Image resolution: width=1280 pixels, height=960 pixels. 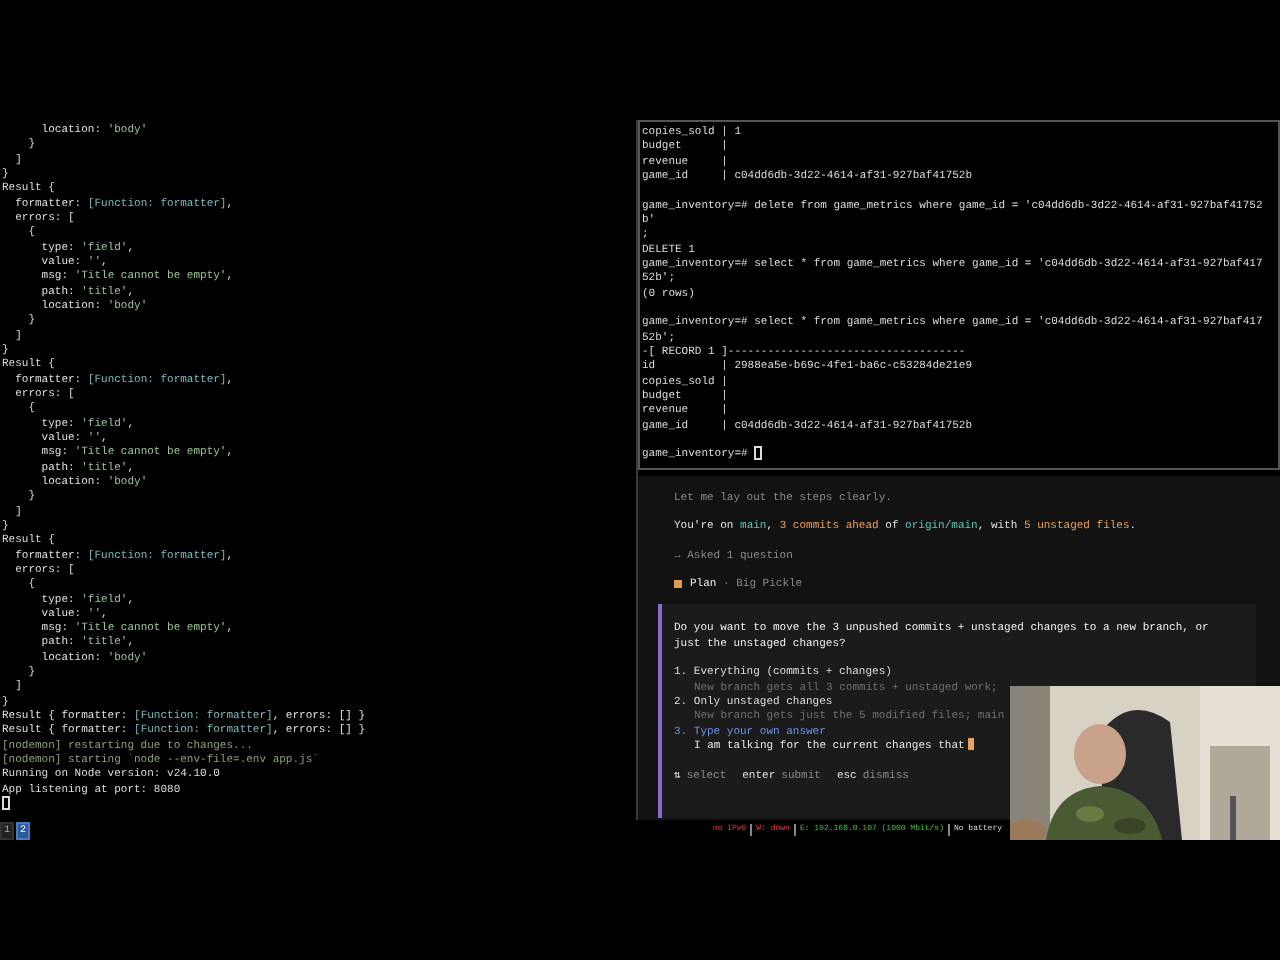 What do you see at coordinates (678, 583) in the screenshot?
I see `square-icon` at bounding box center [678, 583].